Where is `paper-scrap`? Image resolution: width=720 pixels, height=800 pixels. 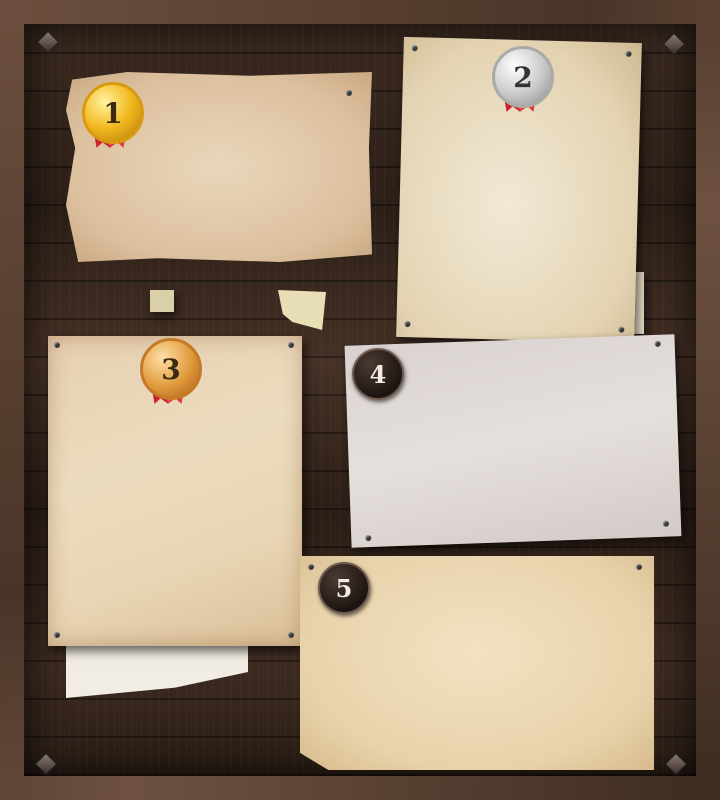
paper-scrap is located at coordinates (162, 301).